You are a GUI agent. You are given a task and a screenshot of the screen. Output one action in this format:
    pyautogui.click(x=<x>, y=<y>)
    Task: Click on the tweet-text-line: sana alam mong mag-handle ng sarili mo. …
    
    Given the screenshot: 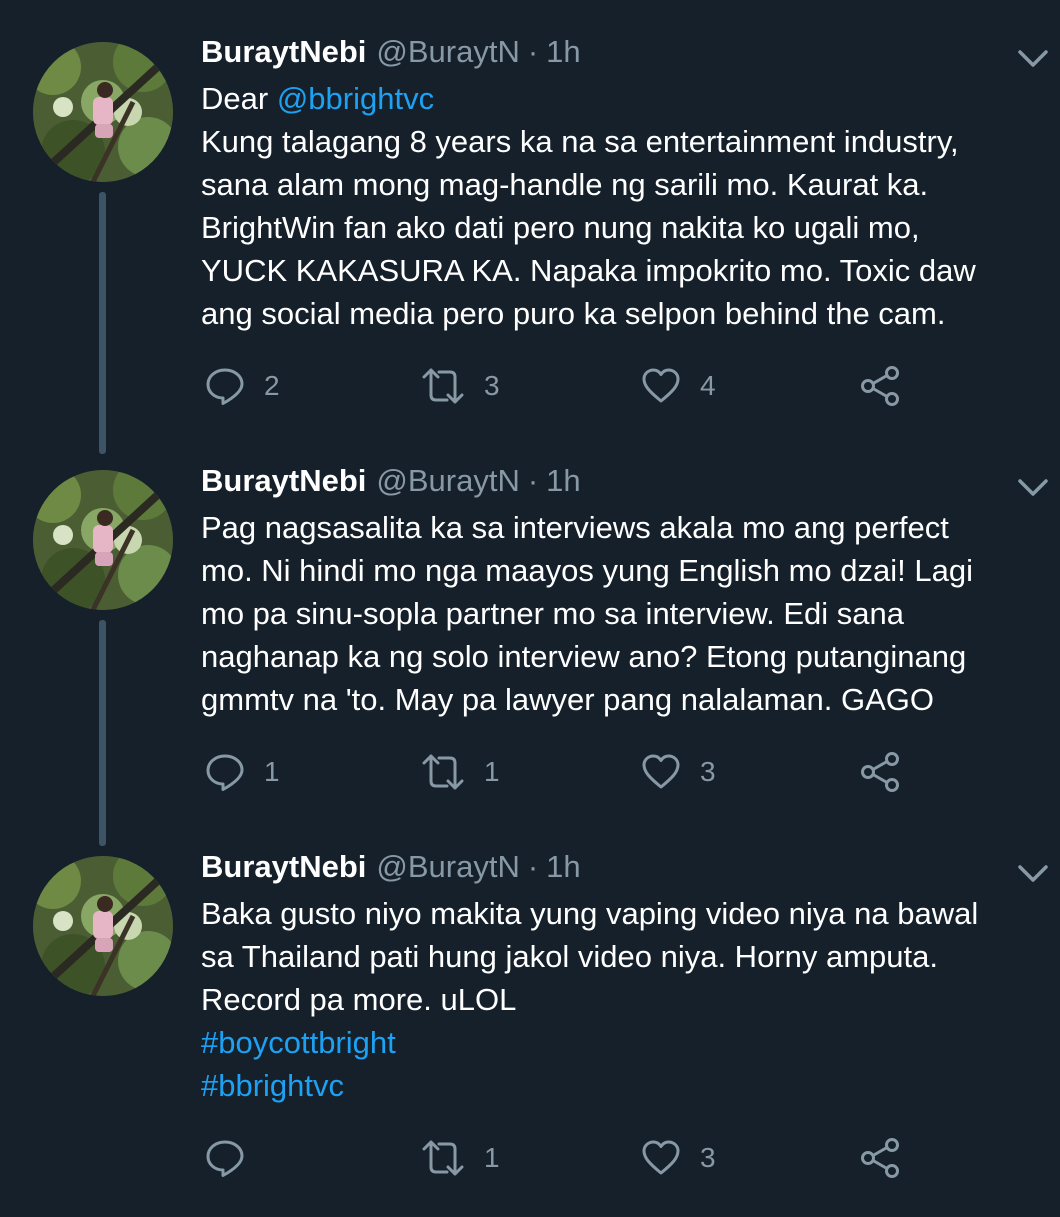 What is the action you would take?
    pyautogui.click(x=565, y=184)
    